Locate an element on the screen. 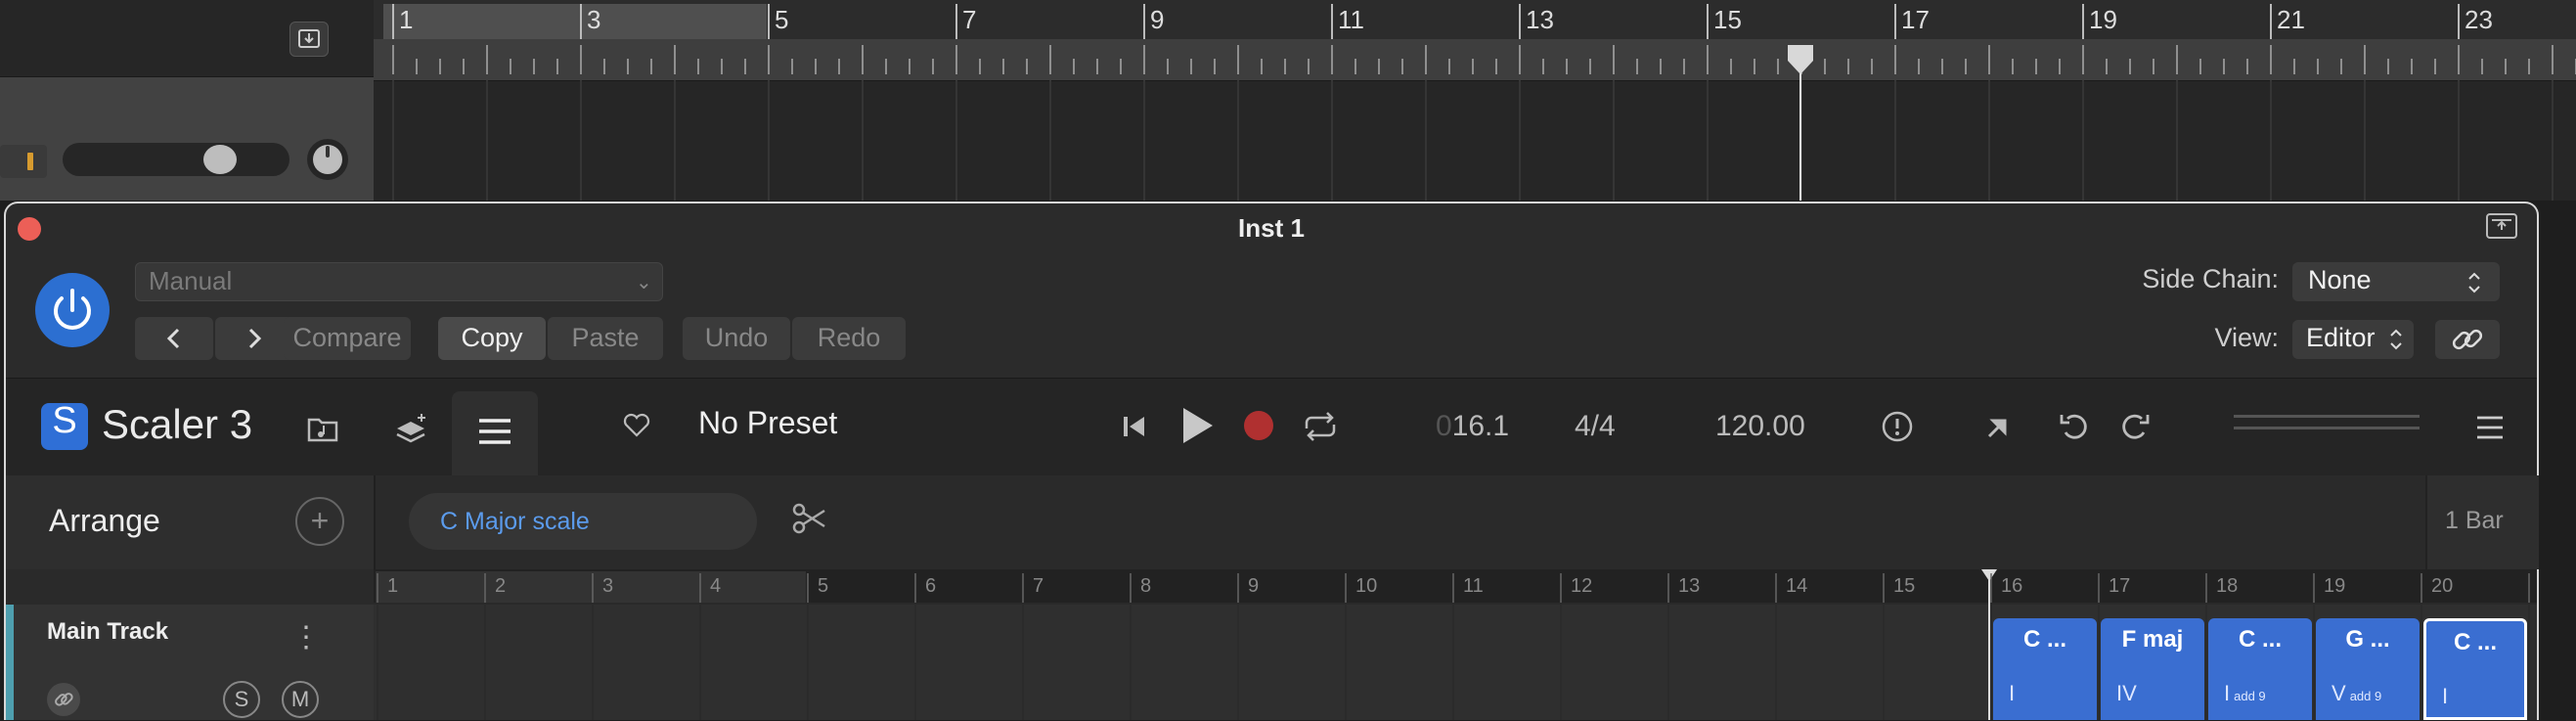 This screenshot has width=2576, height=721. chord-block: C ... Iadd 9 is located at coordinates (2260, 669).